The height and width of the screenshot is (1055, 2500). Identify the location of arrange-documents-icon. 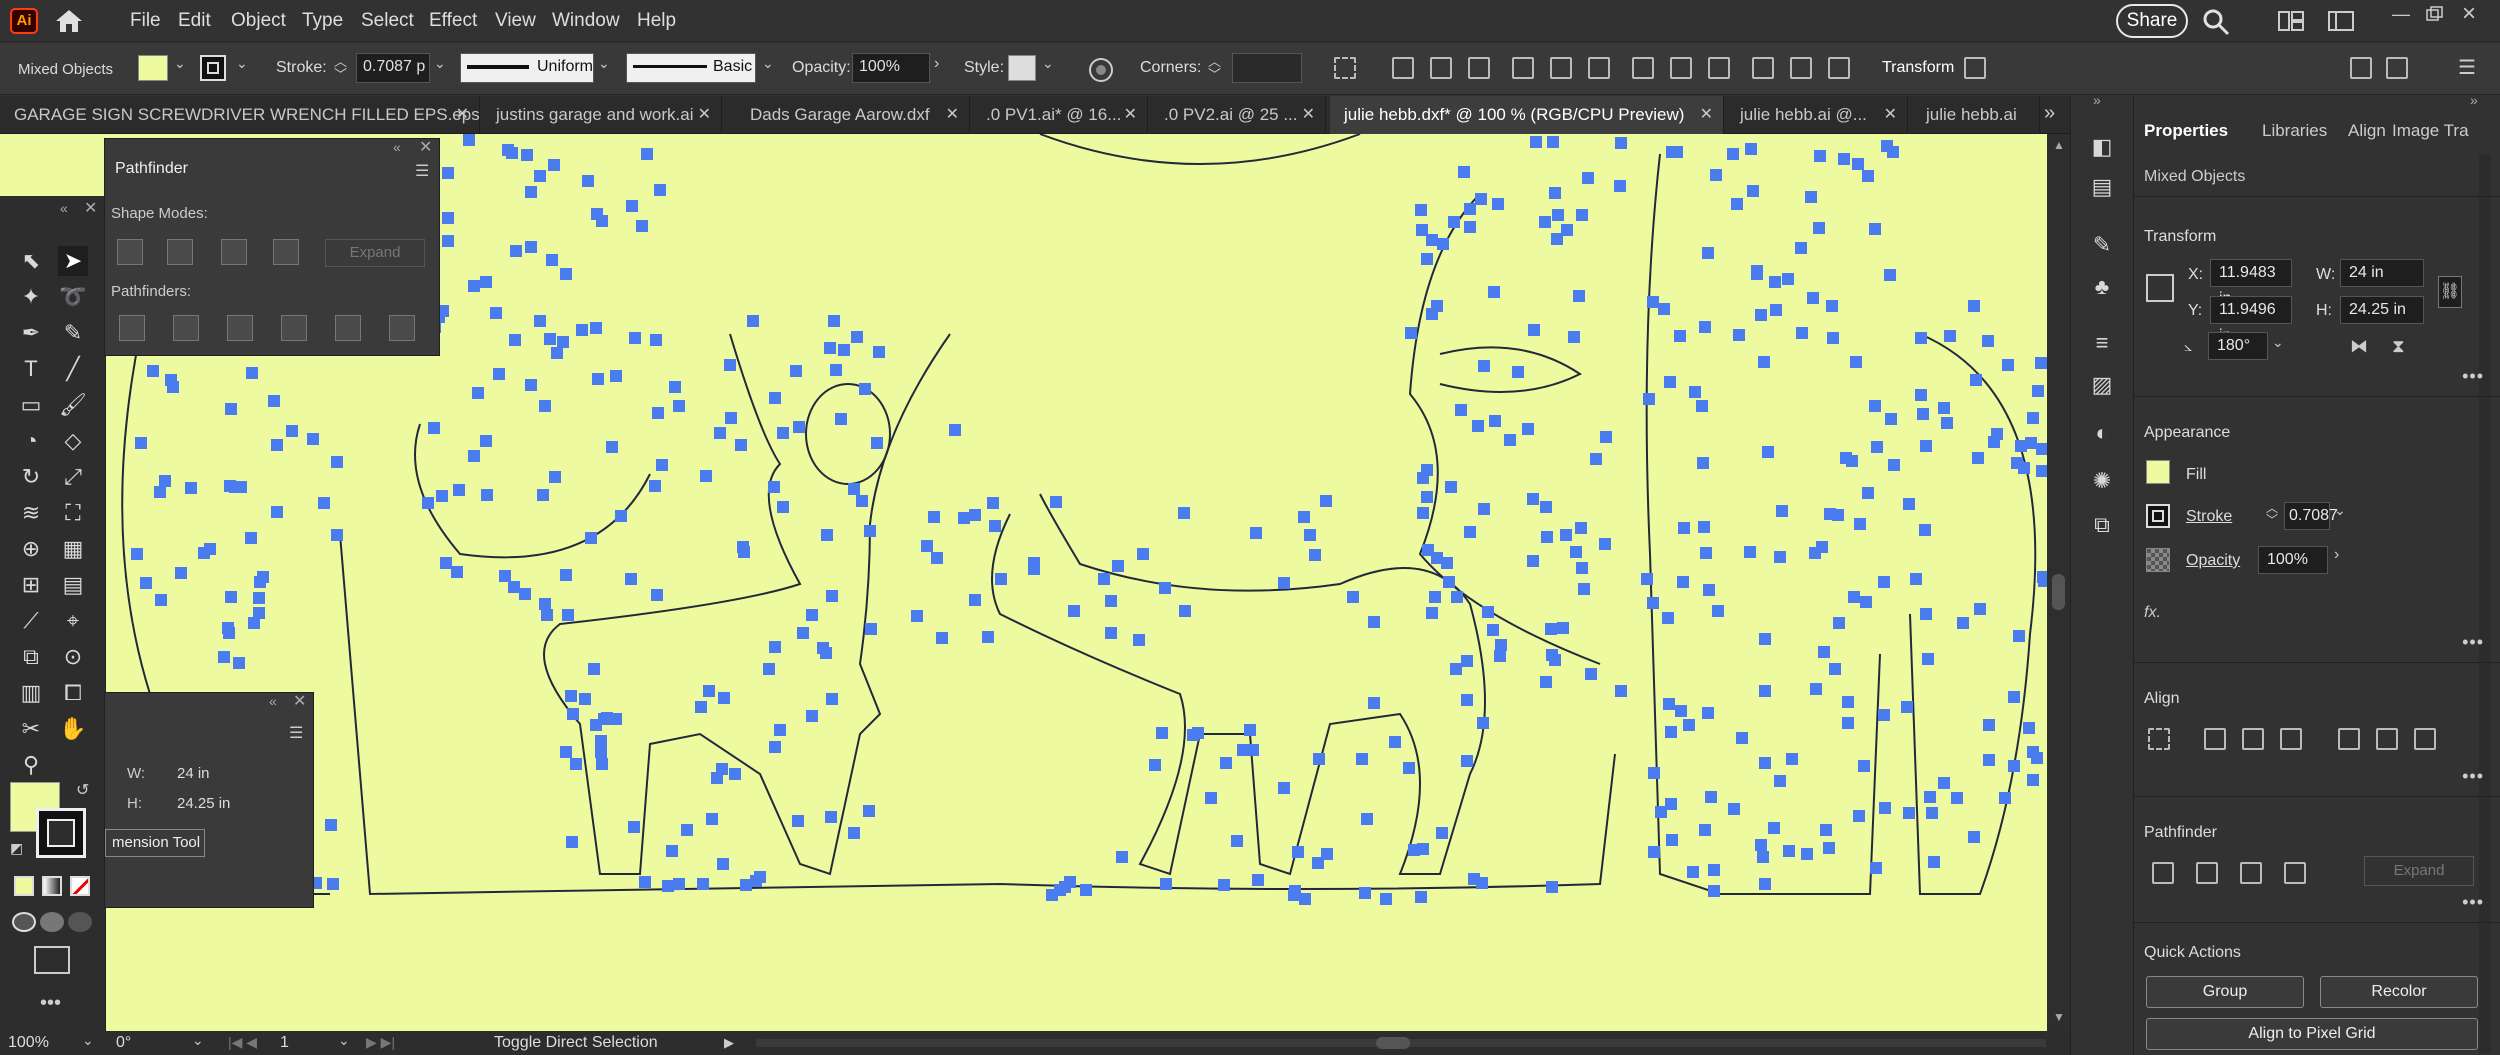
(2291, 21).